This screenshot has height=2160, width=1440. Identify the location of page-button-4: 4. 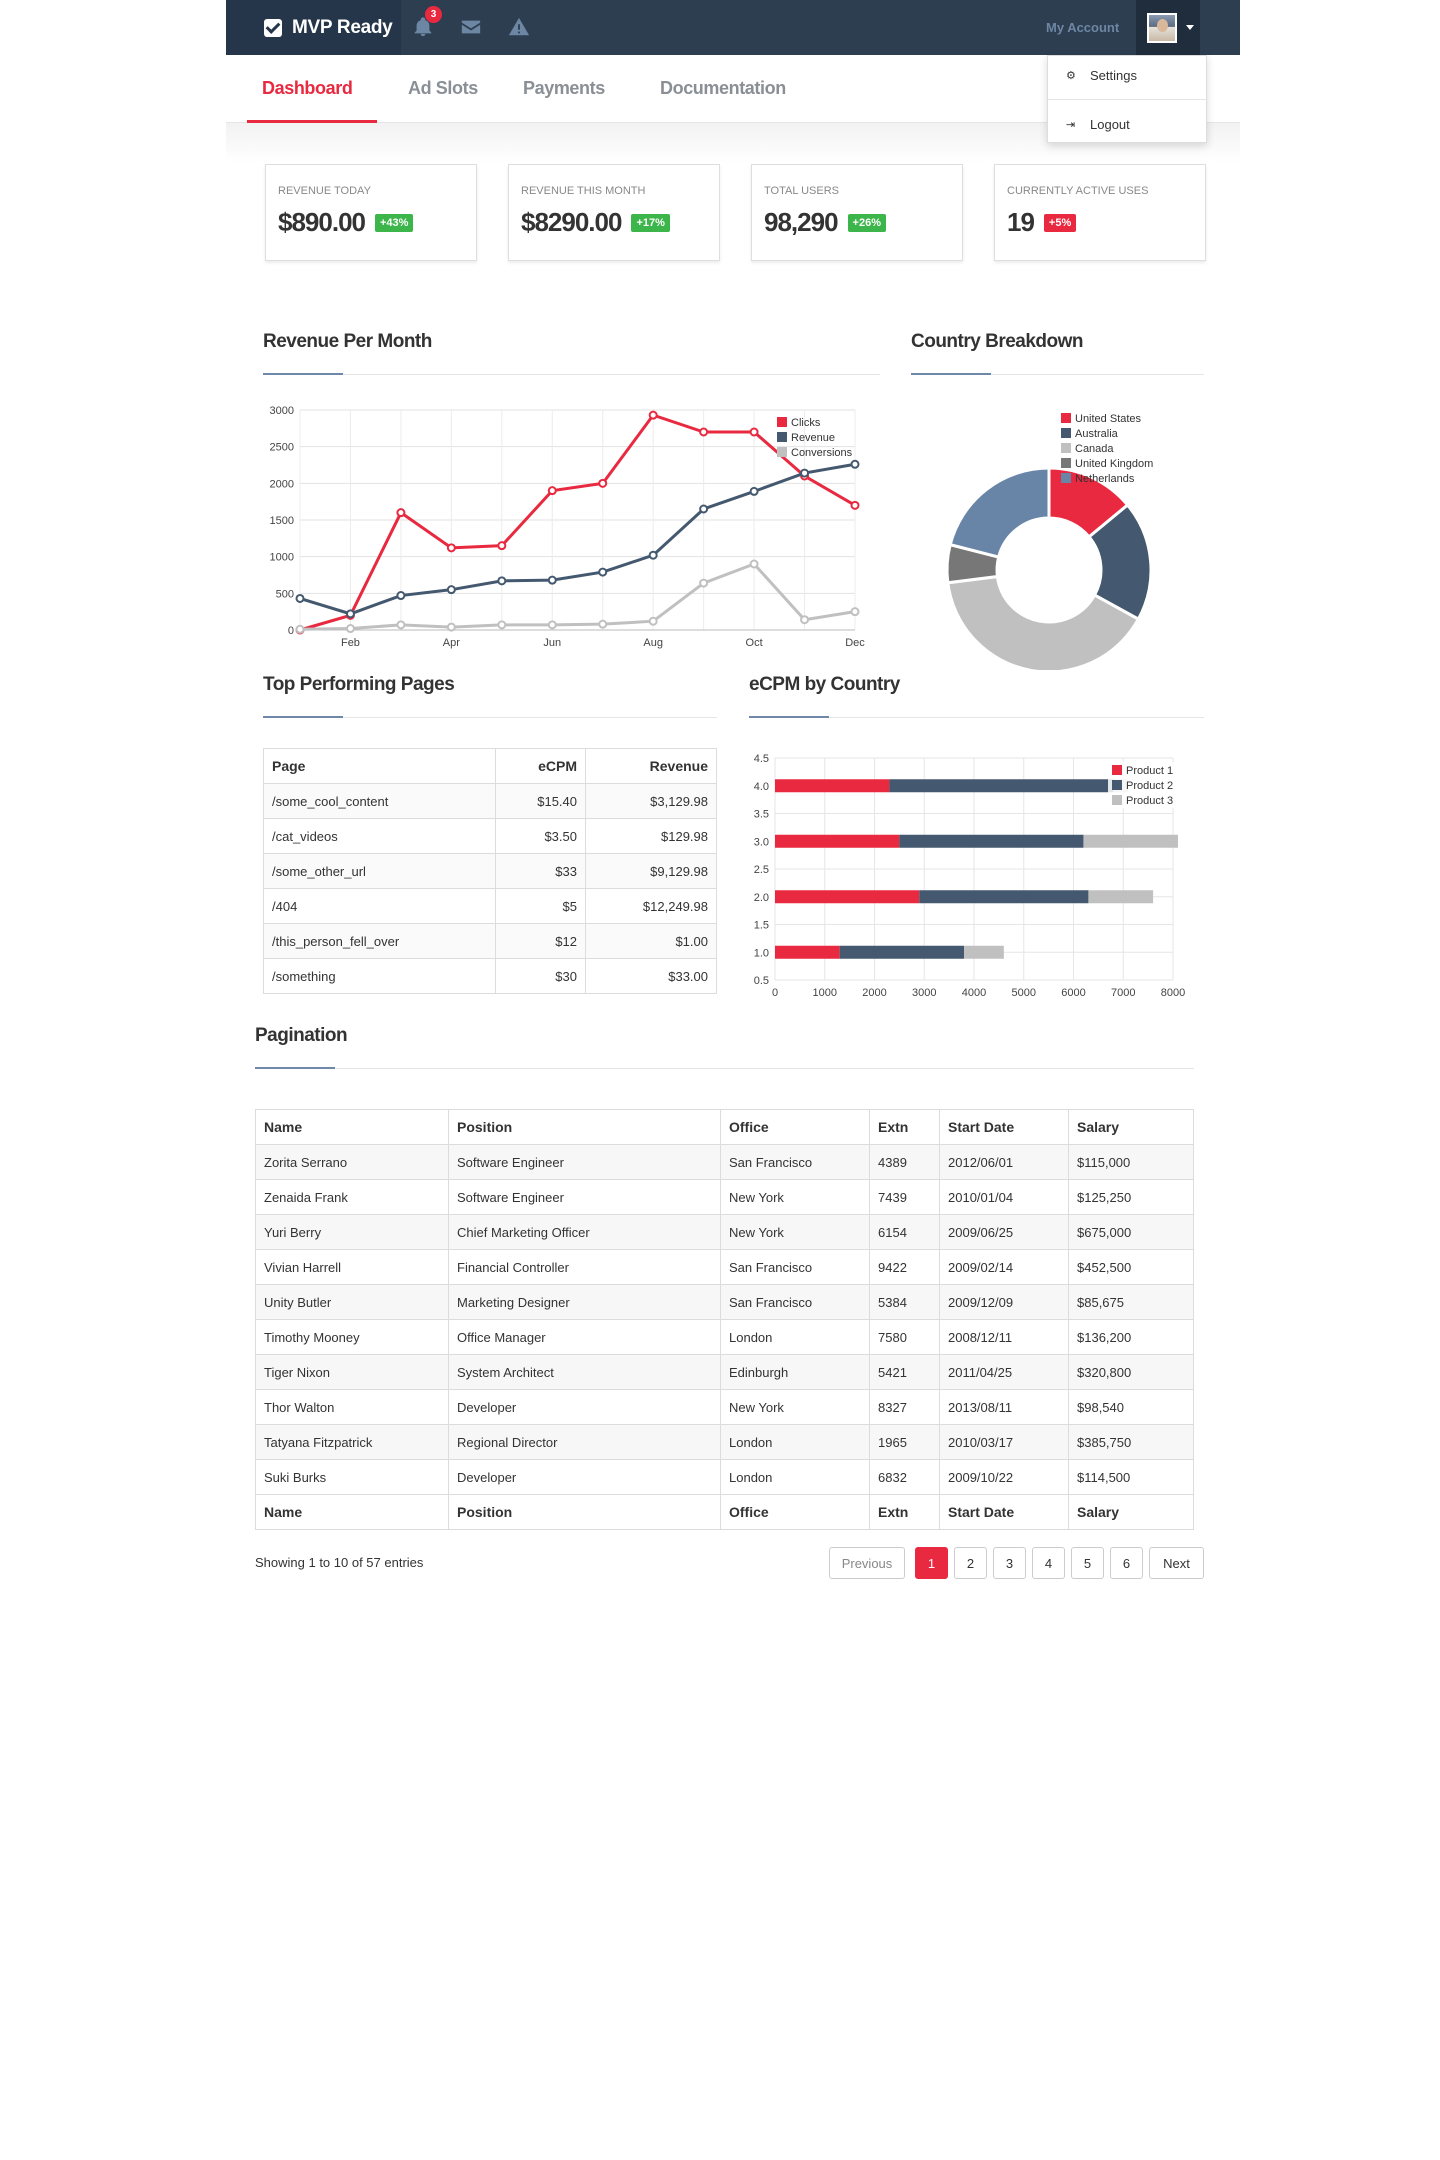
(1048, 1563).